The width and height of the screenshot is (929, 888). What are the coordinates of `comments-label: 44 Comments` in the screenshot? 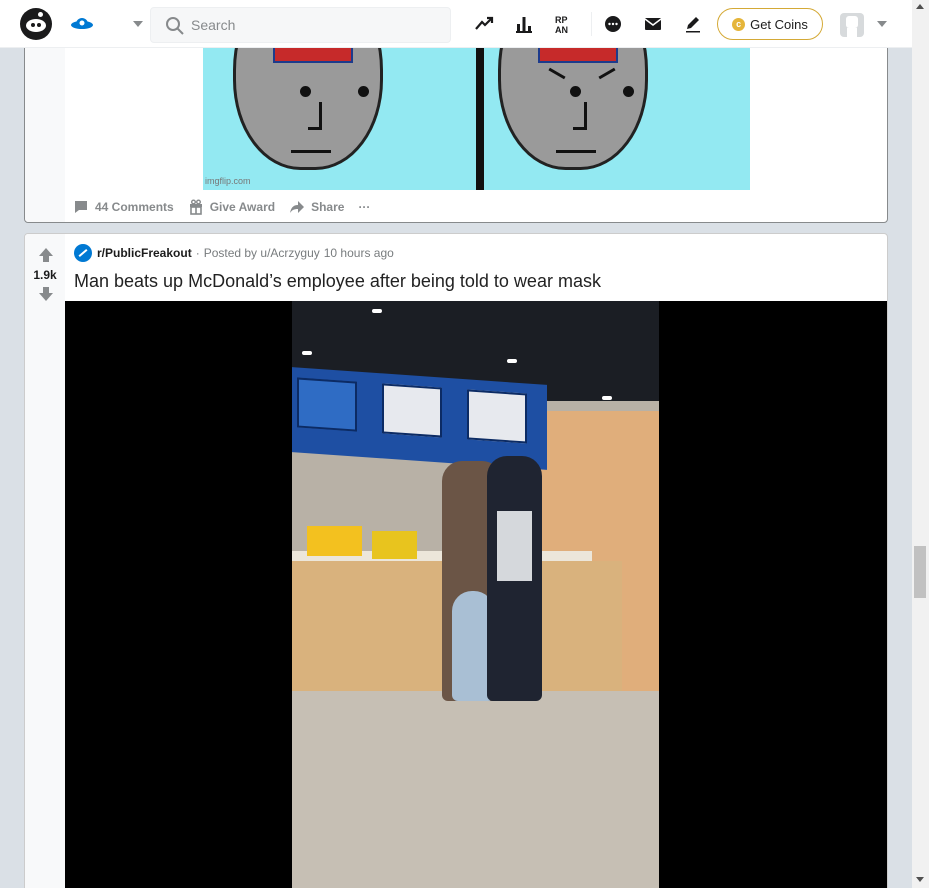 It's located at (134, 207).